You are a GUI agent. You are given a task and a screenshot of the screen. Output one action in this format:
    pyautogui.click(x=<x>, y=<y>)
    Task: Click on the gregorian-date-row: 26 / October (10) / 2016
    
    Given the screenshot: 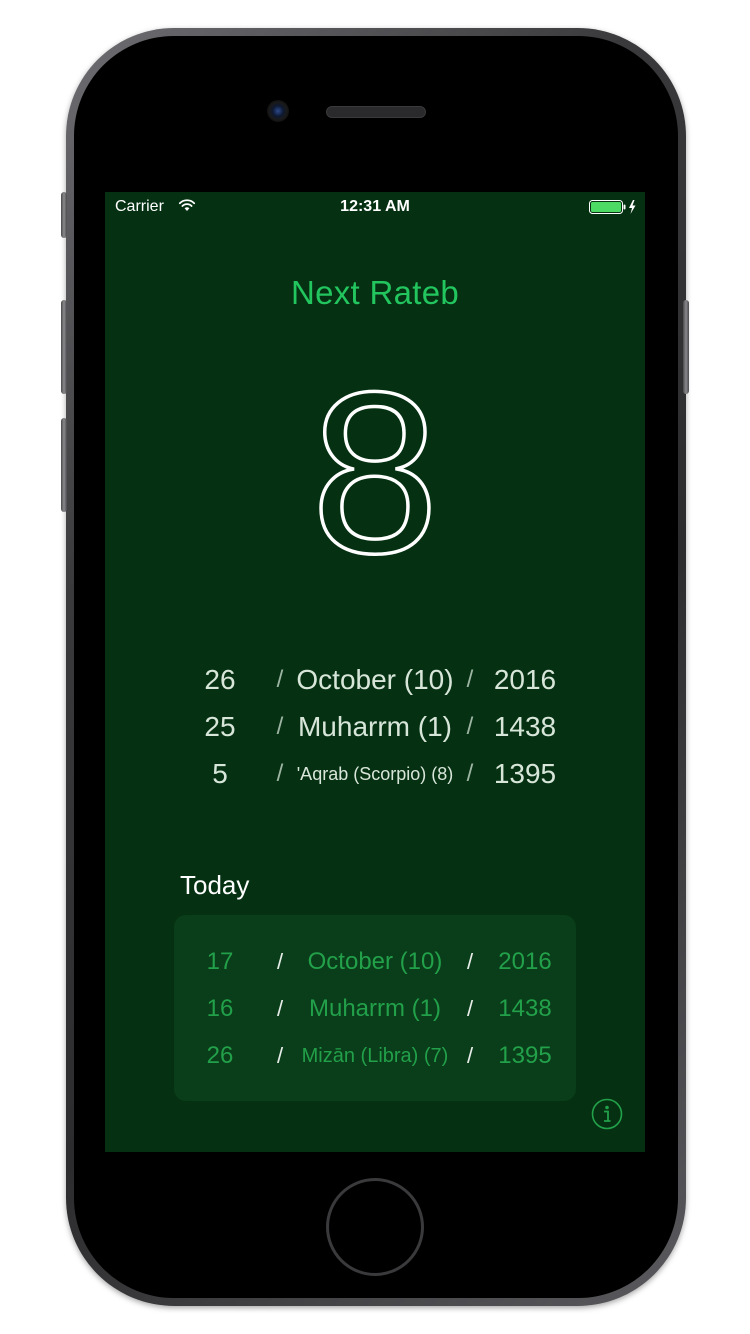 What is the action you would take?
    pyautogui.click(x=375, y=680)
    